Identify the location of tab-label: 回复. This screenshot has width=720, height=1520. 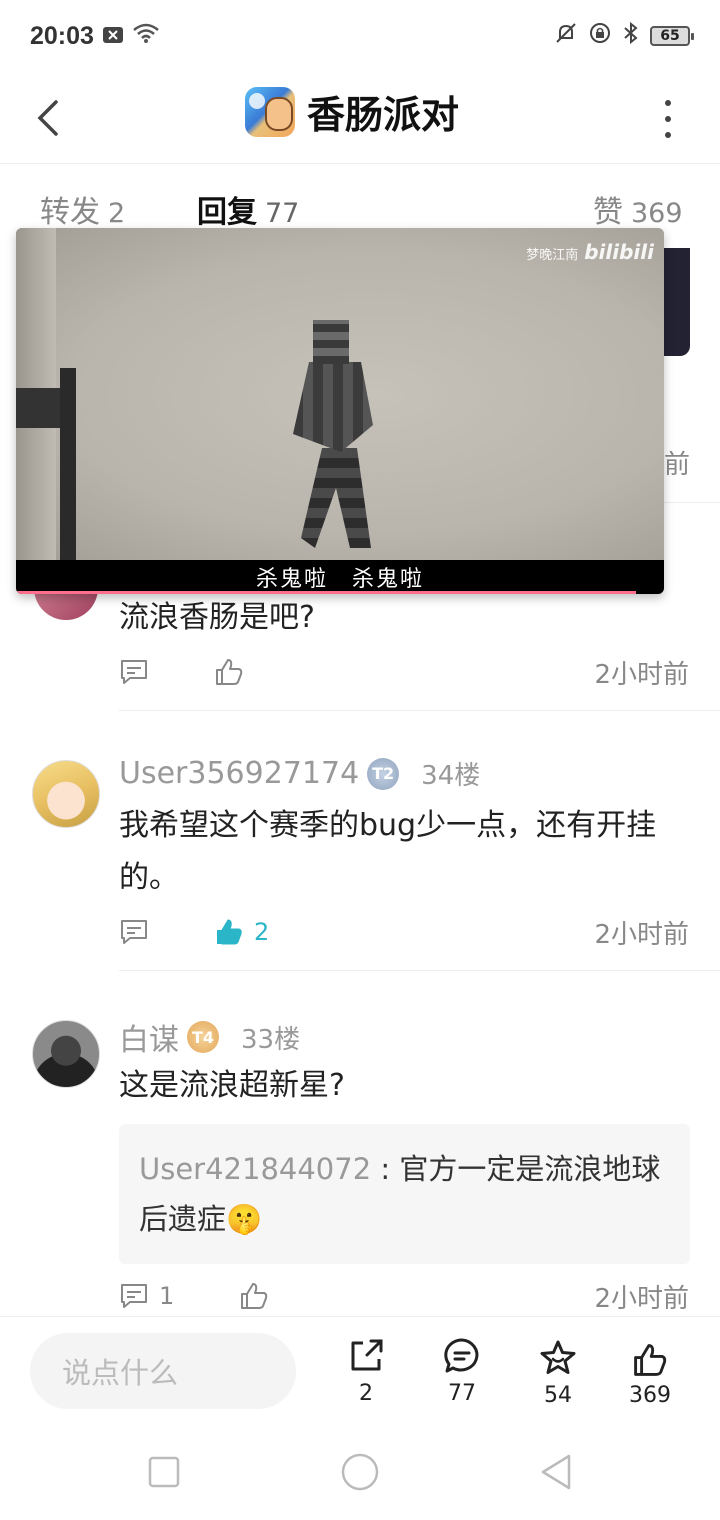
(227, 212).